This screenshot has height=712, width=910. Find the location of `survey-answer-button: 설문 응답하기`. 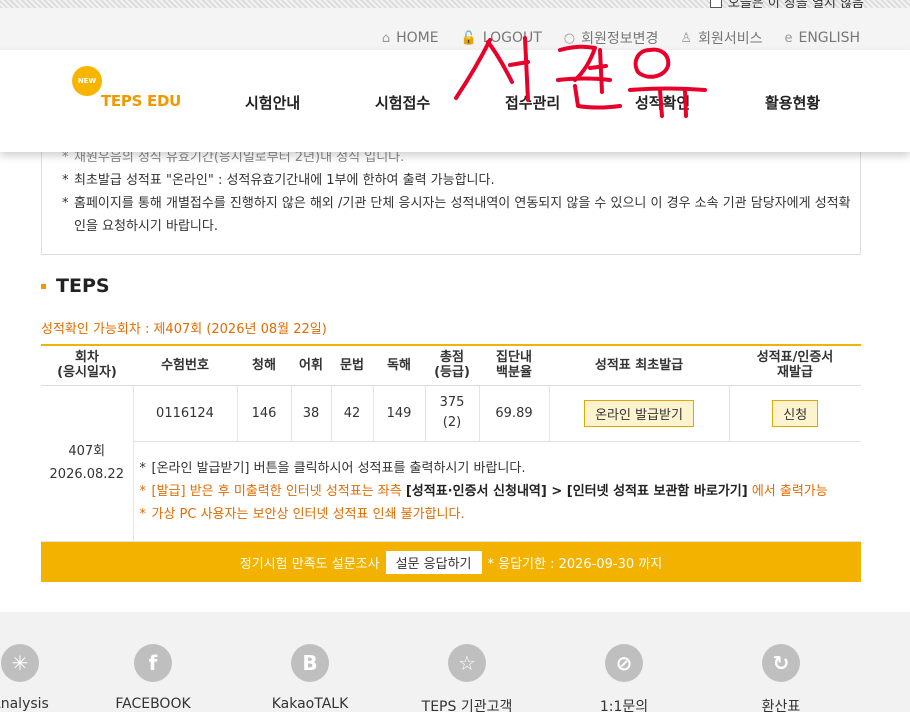

survey-answer-button: 설문 응답하기 is located at coordinates (433, 562).